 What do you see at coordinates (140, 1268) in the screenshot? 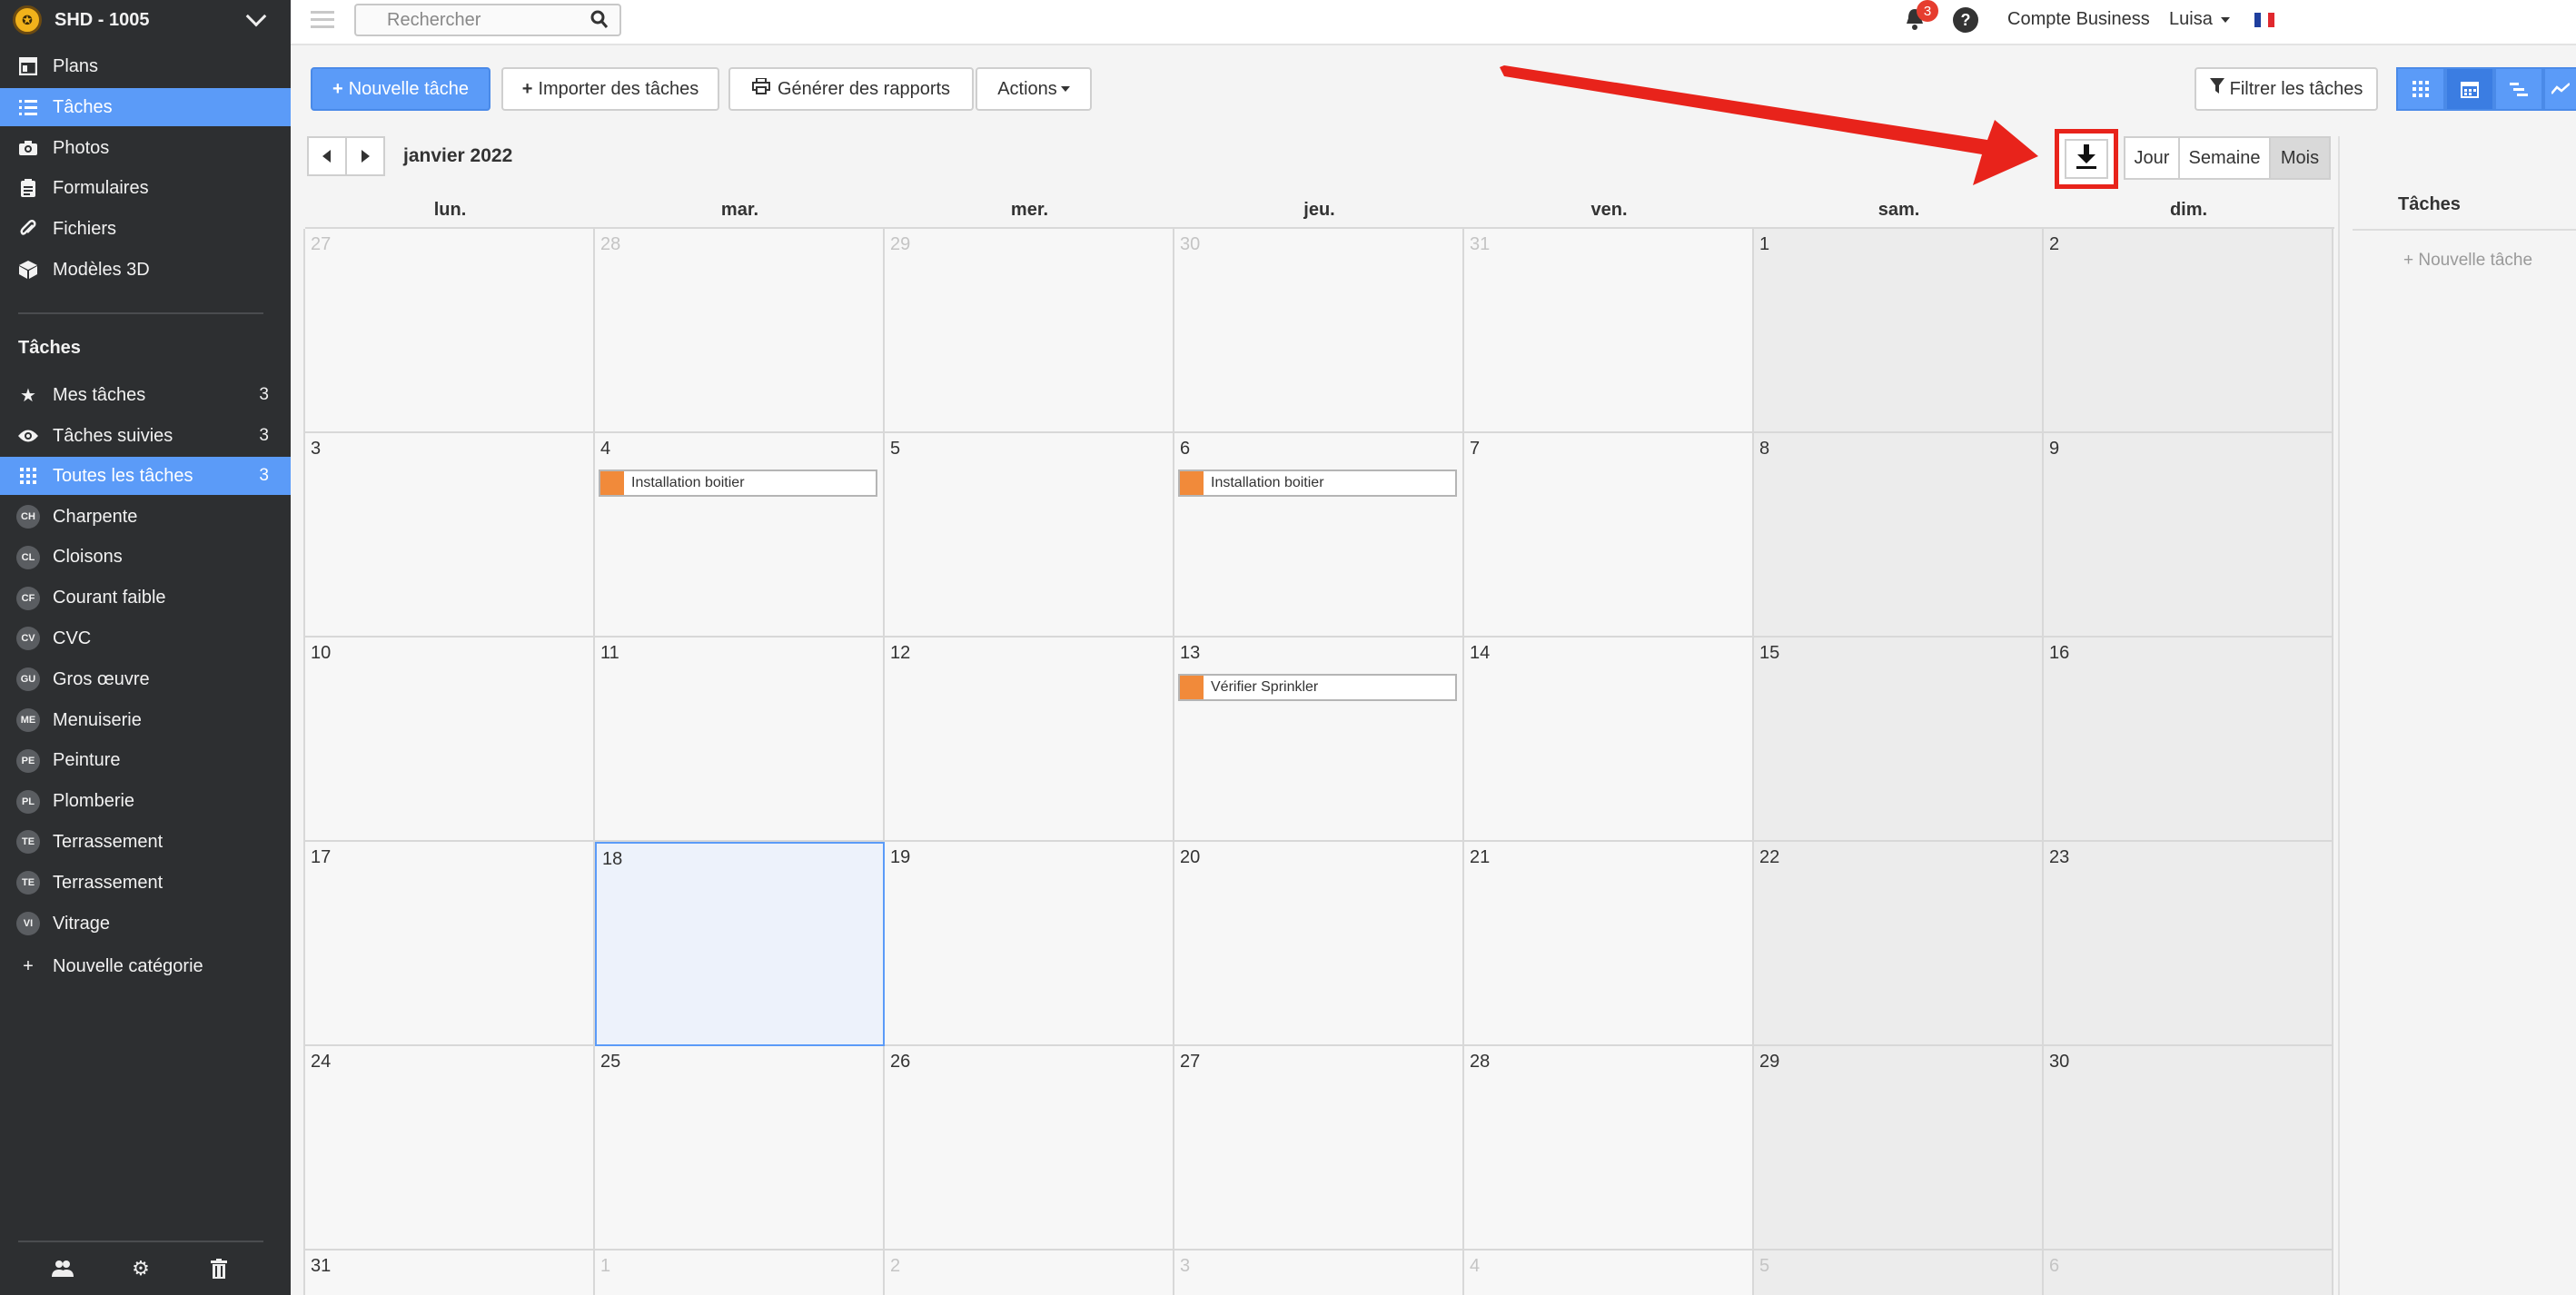
I see `gear-icon: ⚙` at bounding box center [140, 1268].